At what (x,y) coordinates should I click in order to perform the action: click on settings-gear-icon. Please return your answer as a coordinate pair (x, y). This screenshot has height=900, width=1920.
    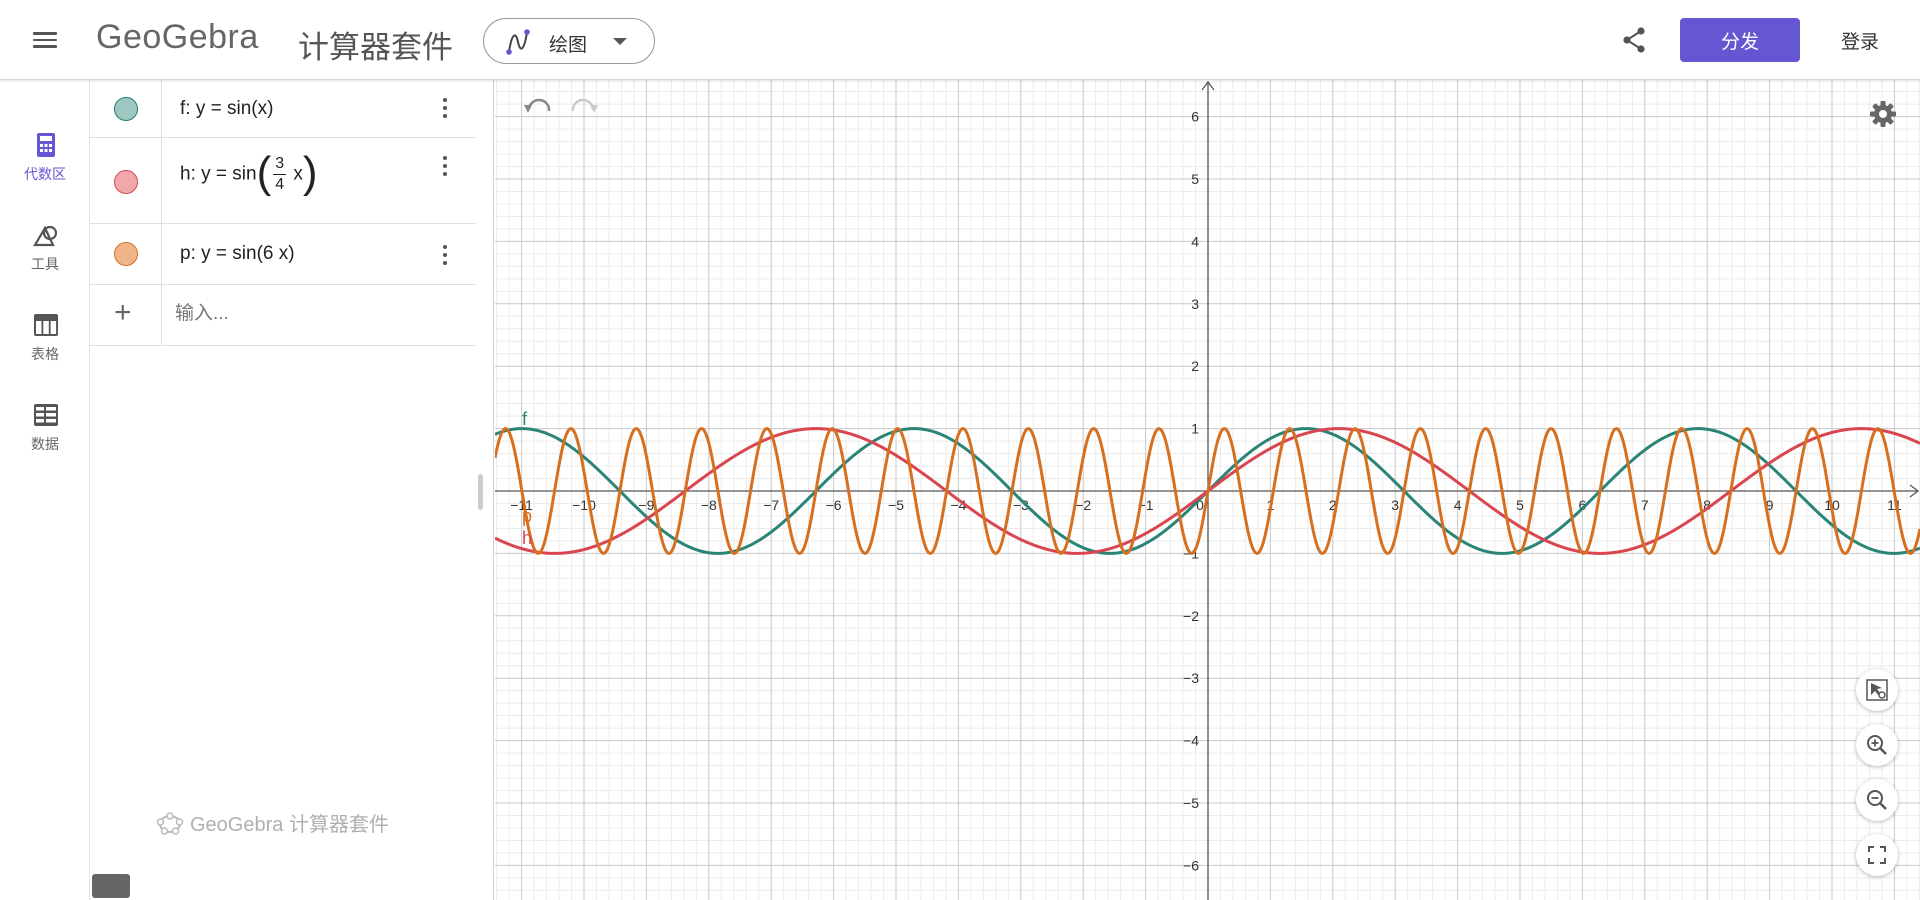
    Looking at the image, I should click on (1883, 114).